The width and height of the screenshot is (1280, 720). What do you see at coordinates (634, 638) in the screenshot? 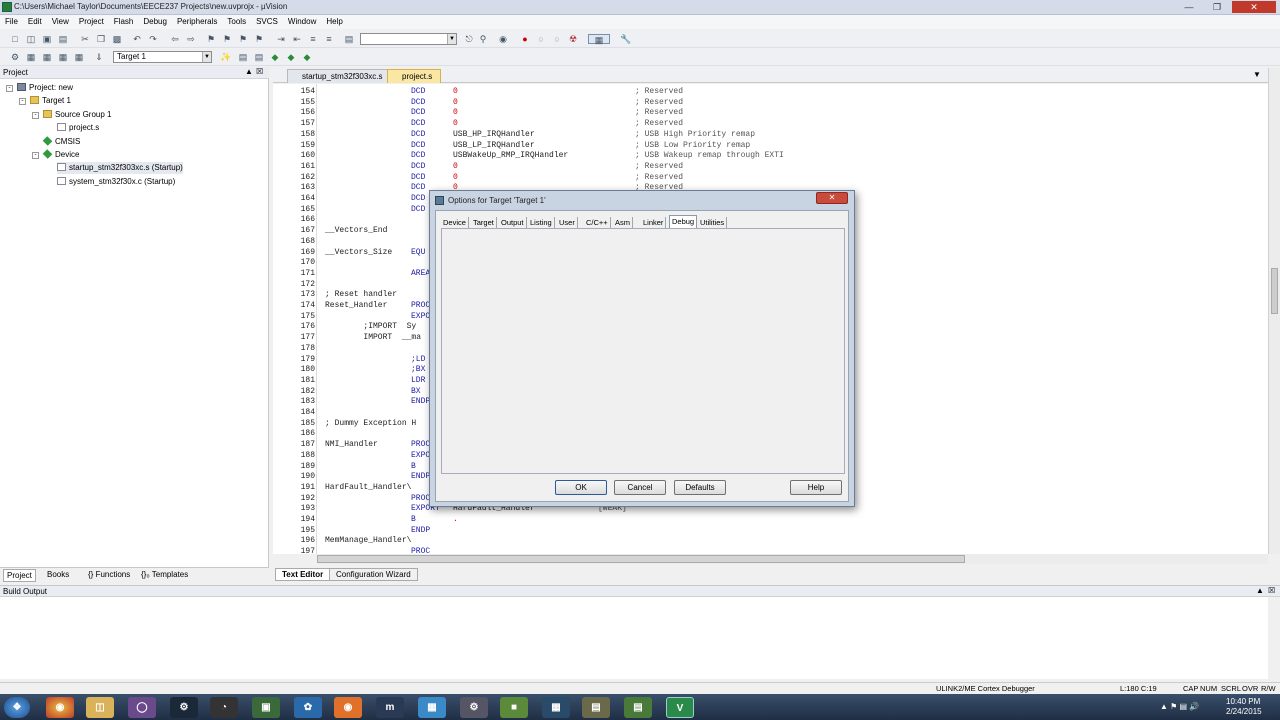
I see `build-output-pane` at bounding box center [634, 638].